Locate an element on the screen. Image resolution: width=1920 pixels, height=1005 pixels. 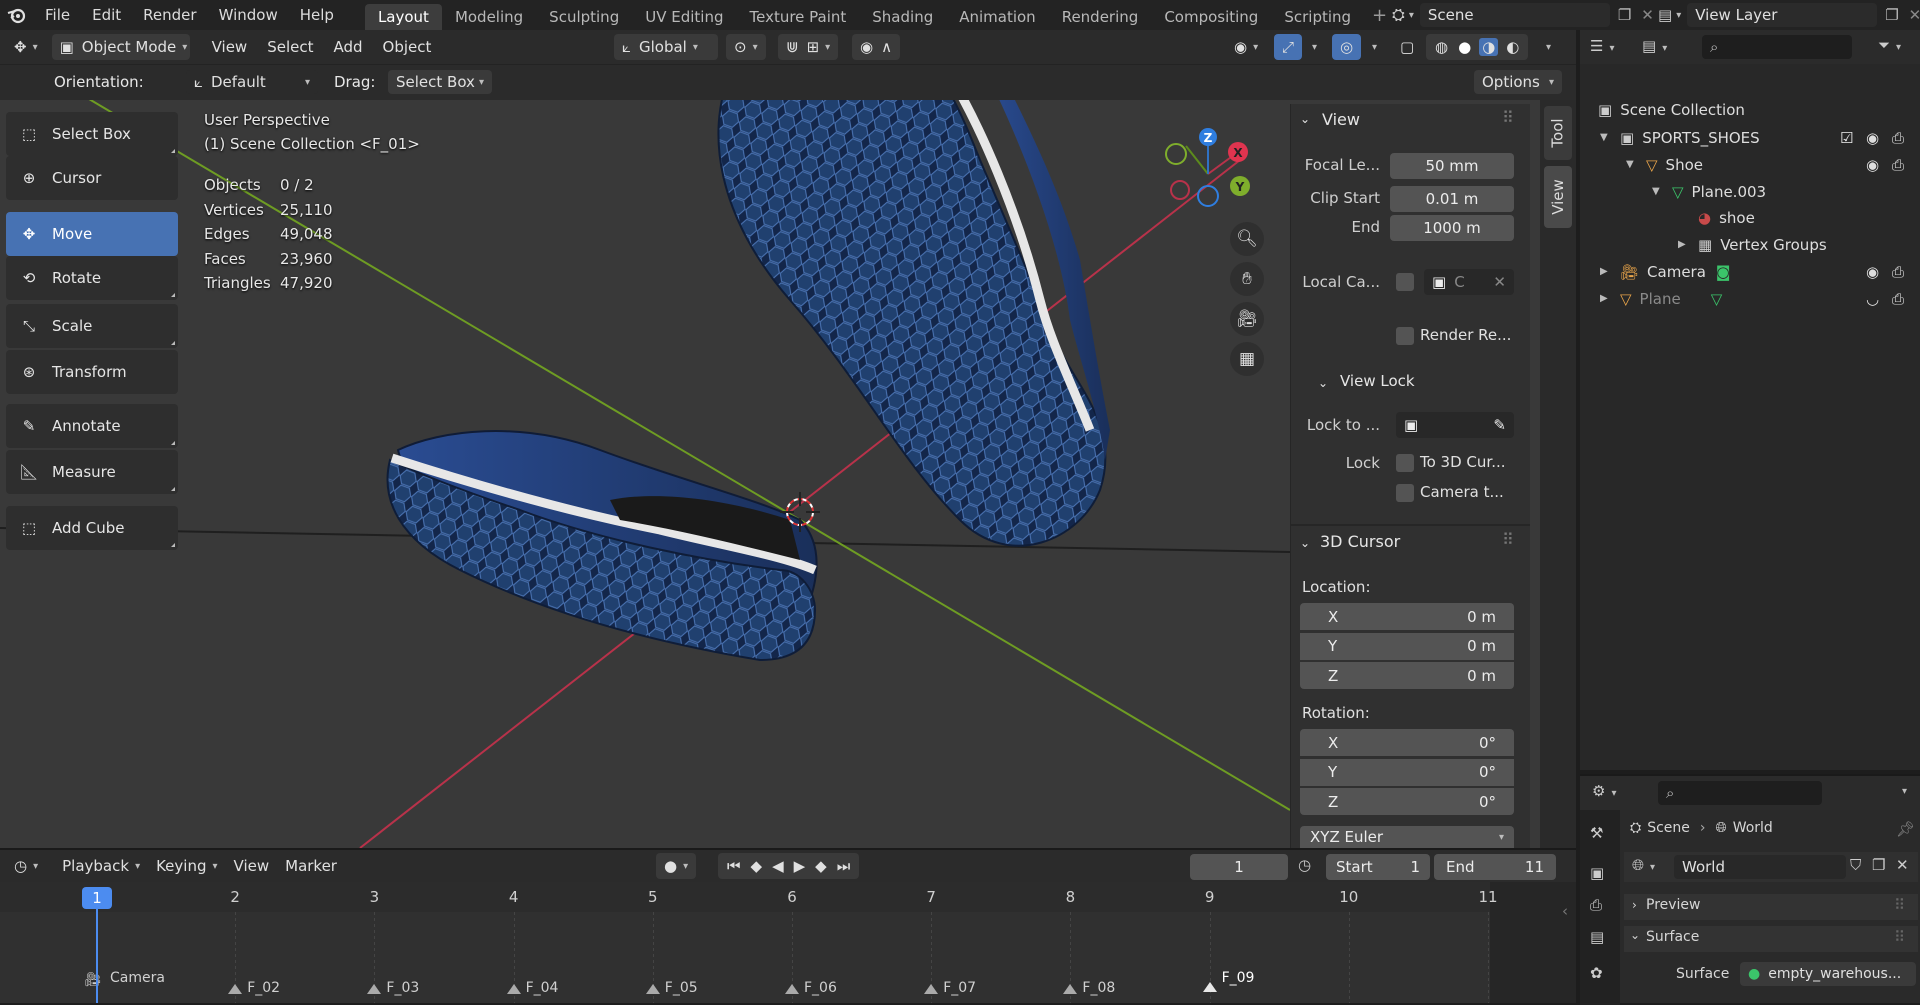
camera-data-icon: ◙ is located at coordinates (1723, 272).